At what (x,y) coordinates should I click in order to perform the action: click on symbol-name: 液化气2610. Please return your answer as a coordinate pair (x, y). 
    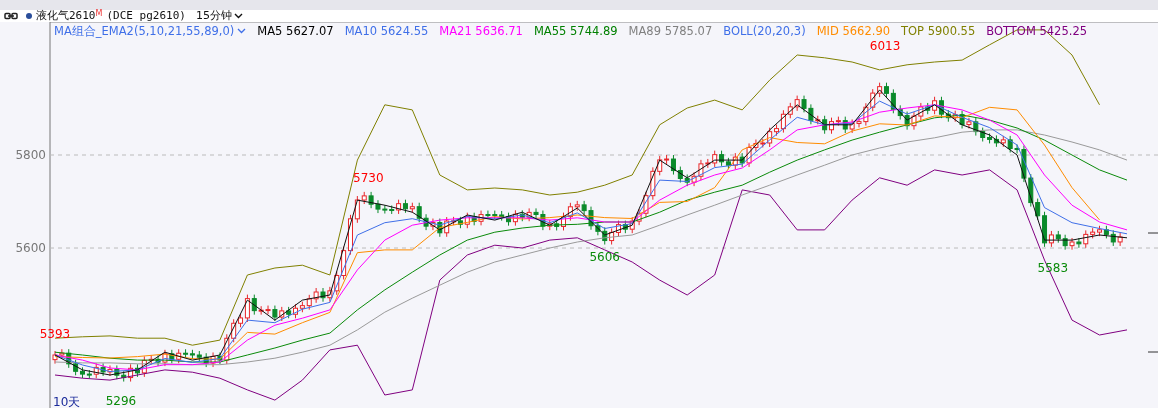
    Looking at the image, I should click on (66, 16).